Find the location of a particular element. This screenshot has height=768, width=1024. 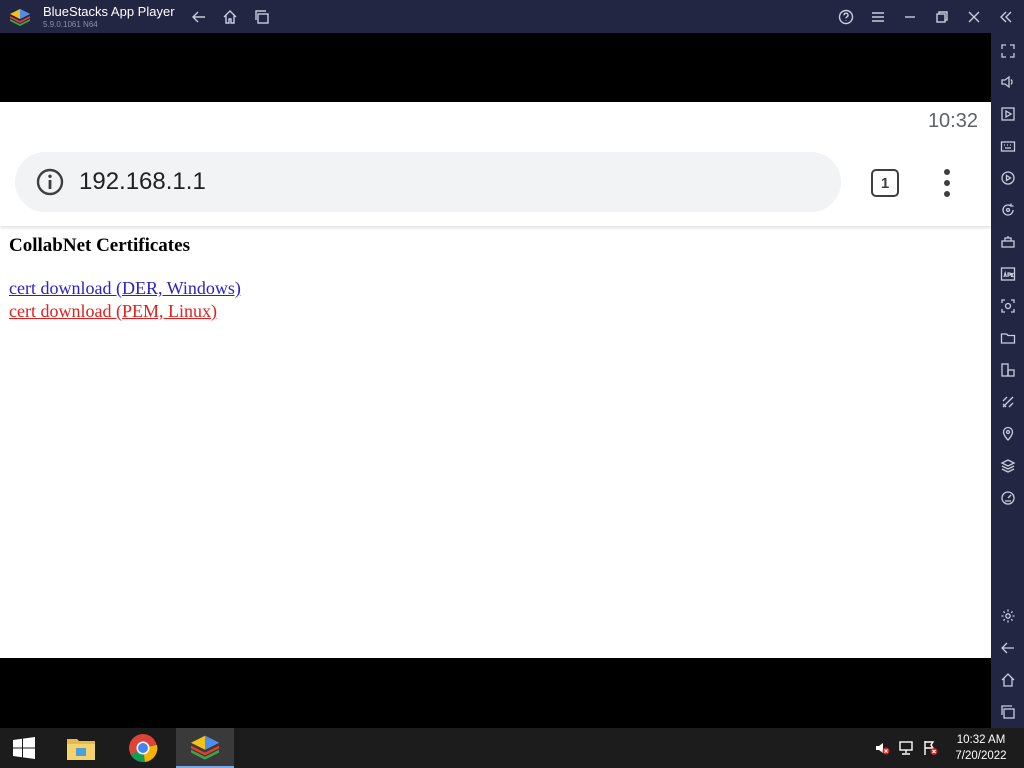

tab-switcher-button: 1 is located at coordinates (885, 183).